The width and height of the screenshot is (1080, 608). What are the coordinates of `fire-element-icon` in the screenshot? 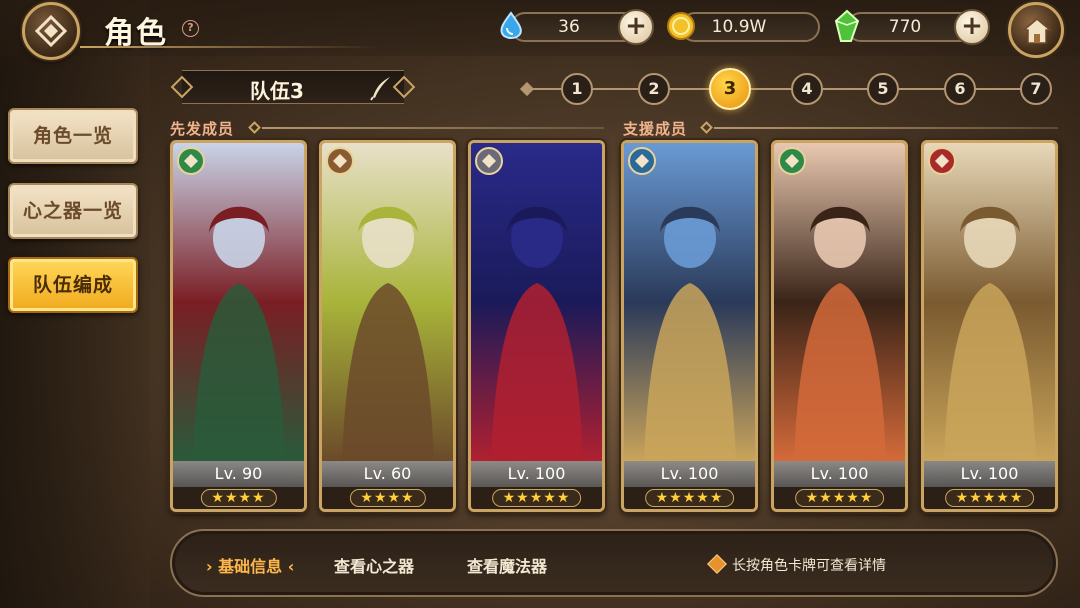 It's located at (942, 161).